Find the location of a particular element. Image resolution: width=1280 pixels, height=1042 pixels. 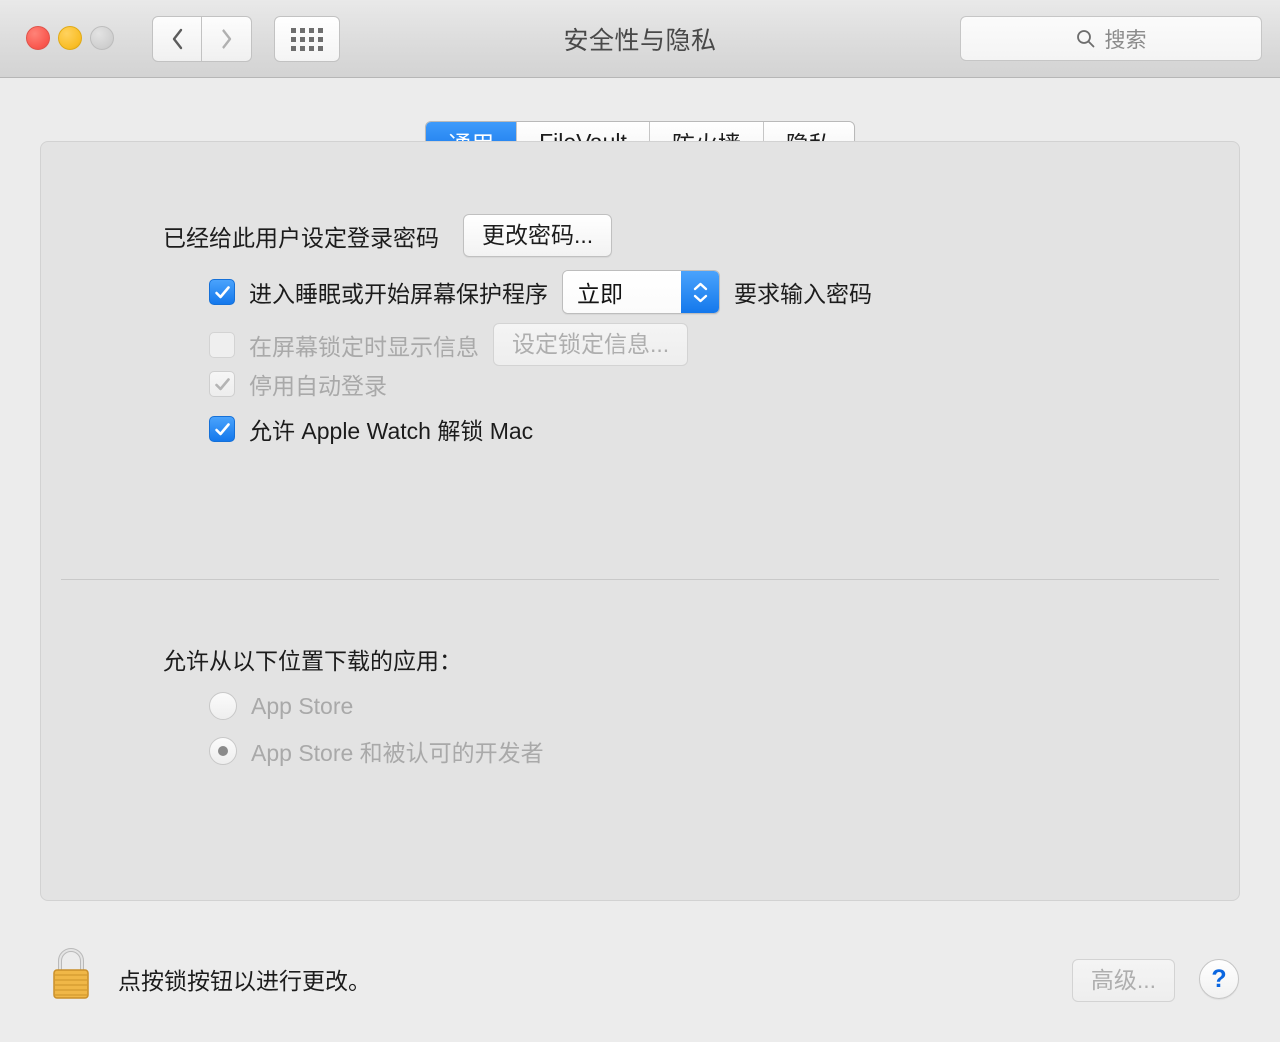

padlock-locked-icon is located at coordinates (71, 973).